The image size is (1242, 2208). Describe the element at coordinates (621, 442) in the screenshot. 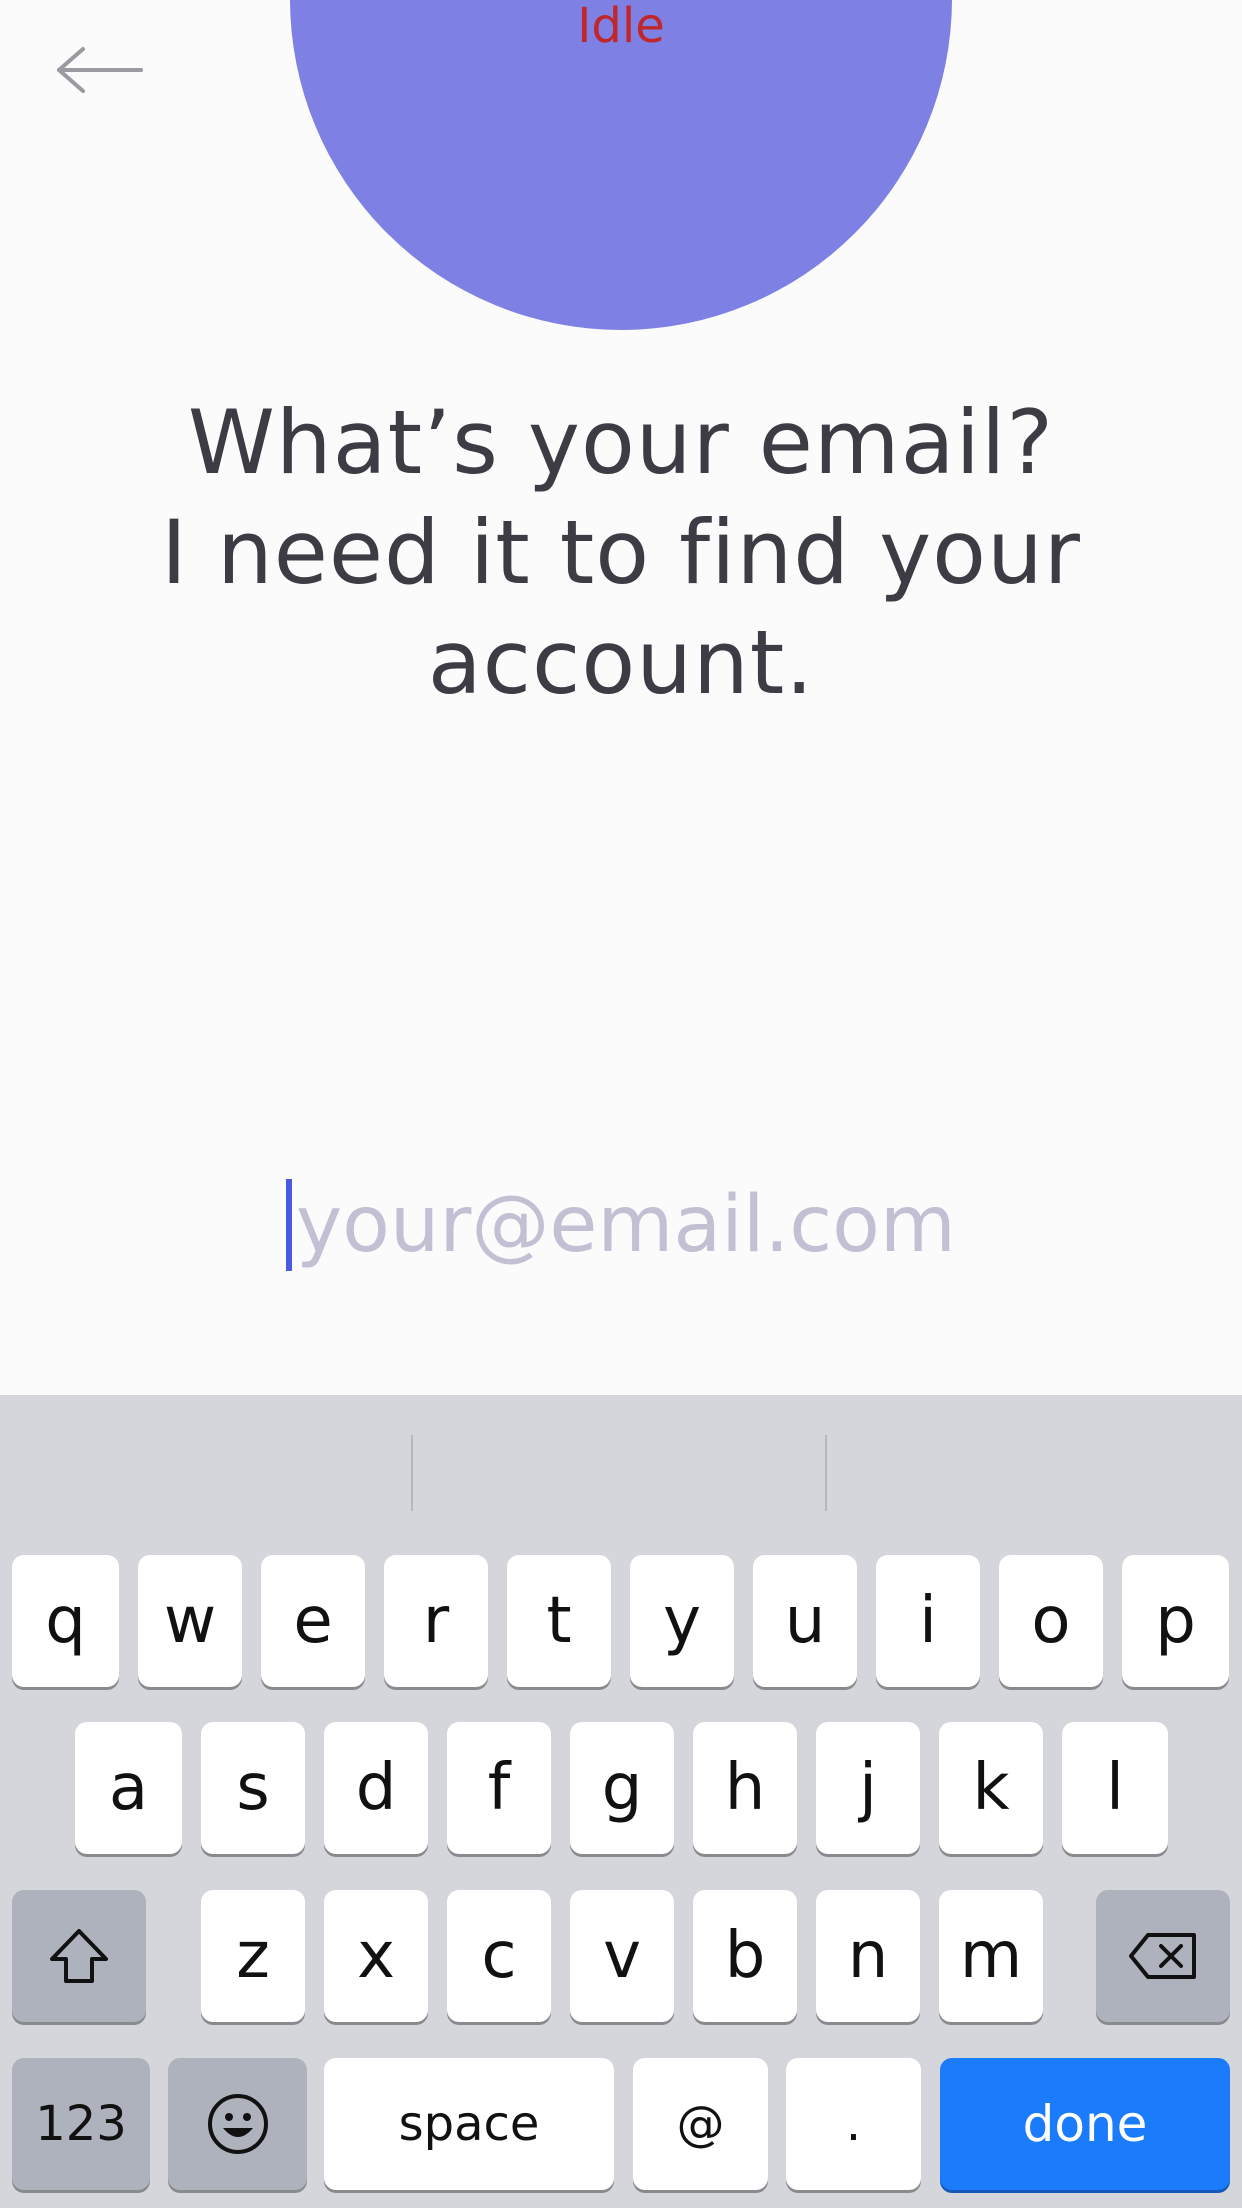

I see `headline-line-1: What’s your email?` at that location.